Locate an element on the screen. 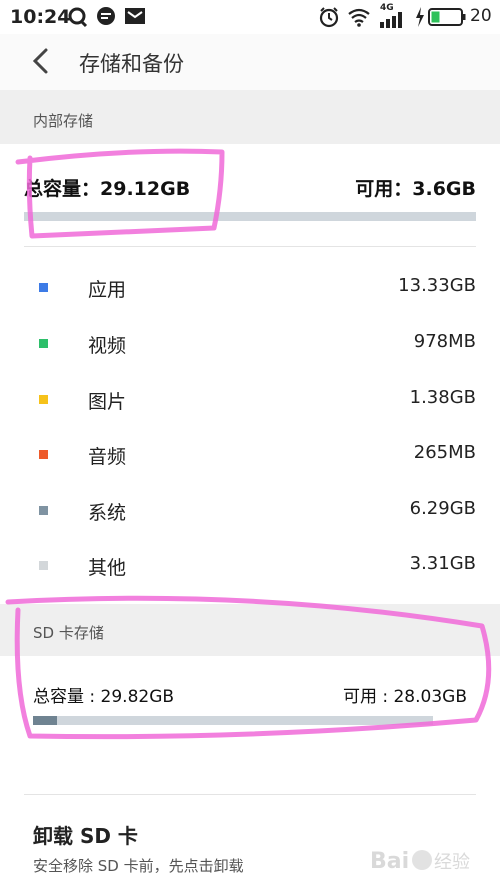 This screenshot has height=889, width=500. sd-free-capacity: 可用 : 28.03GB is located at coordinates (404, 697).